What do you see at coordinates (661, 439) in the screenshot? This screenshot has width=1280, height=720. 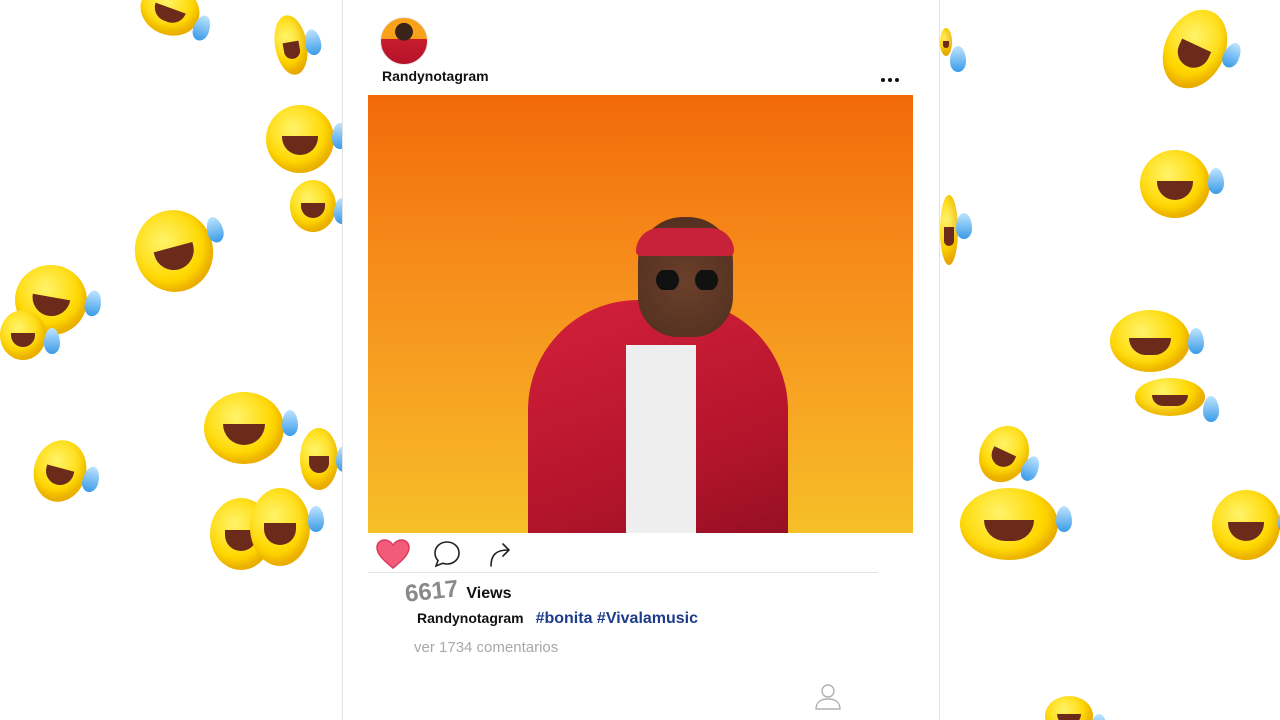 I see `person-shirt` at bounding box center [661, 439].